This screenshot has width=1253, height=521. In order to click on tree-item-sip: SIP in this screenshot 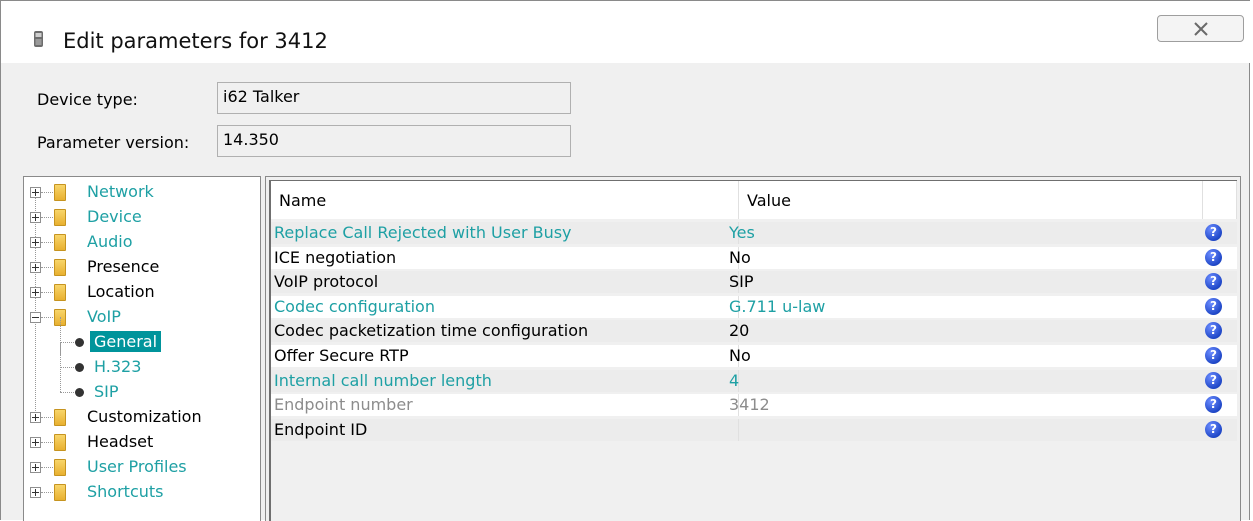, I will do `click(142, 385)`.